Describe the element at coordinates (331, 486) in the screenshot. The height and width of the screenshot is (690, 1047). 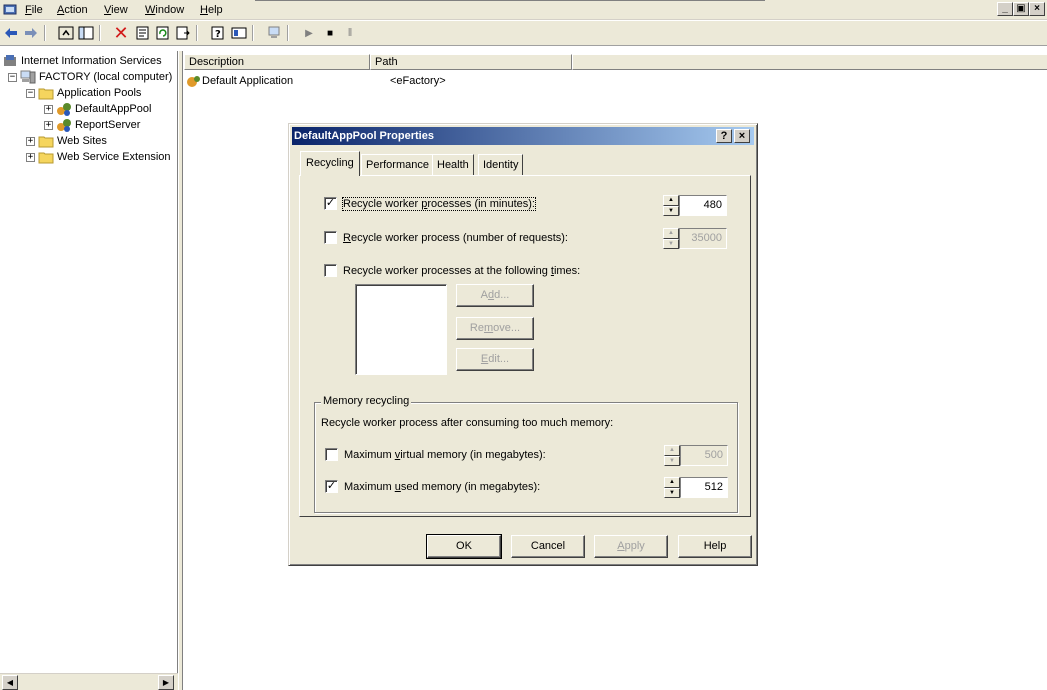
I see `max-used-checkbox: ✓` at that location.